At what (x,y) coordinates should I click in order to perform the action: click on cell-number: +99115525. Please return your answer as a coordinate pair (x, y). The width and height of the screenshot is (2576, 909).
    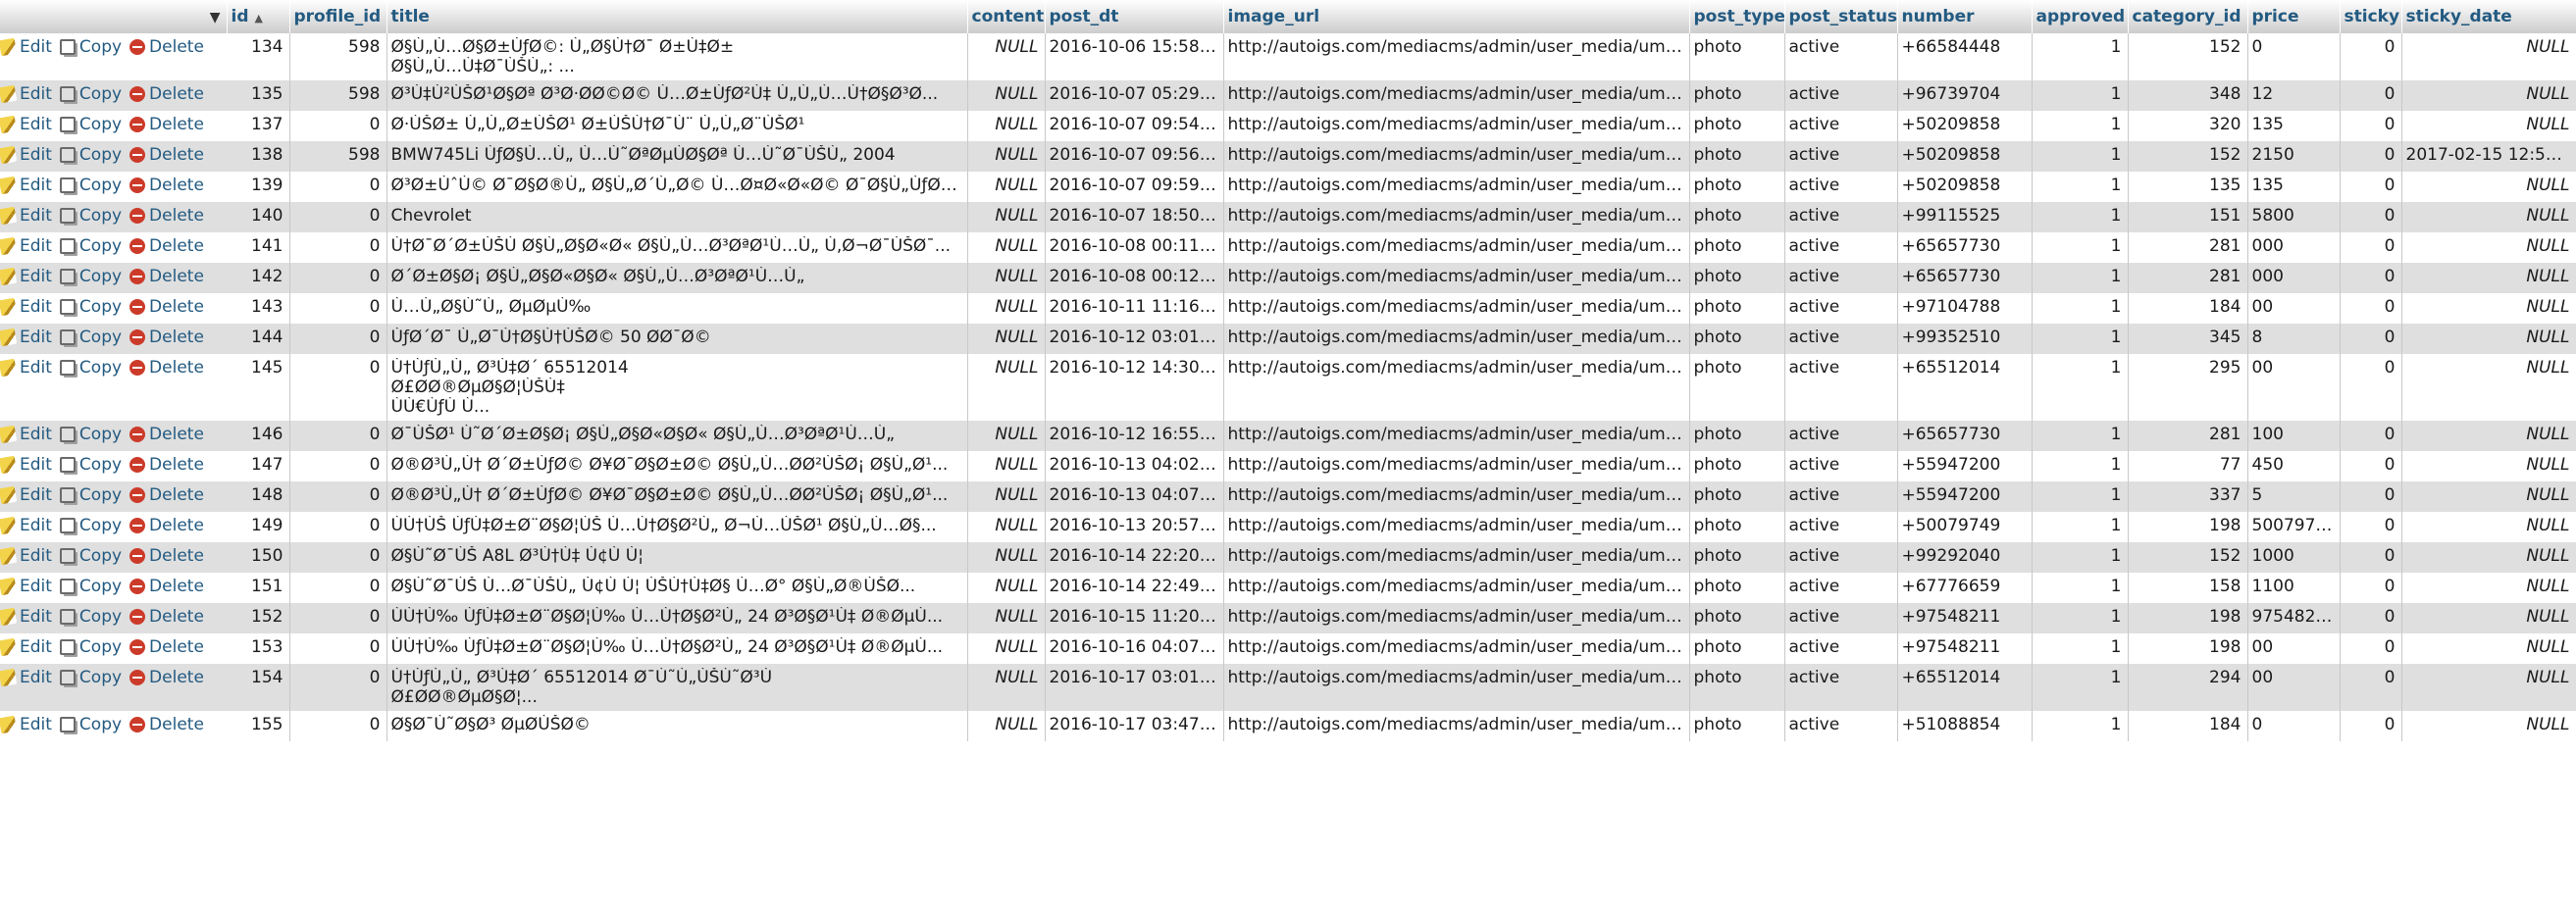
    Looking at the image, I should click on (1965, 217).